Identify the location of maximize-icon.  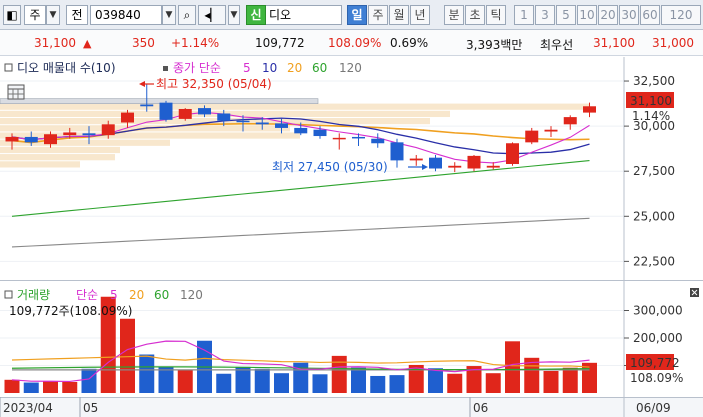
(694, 292).